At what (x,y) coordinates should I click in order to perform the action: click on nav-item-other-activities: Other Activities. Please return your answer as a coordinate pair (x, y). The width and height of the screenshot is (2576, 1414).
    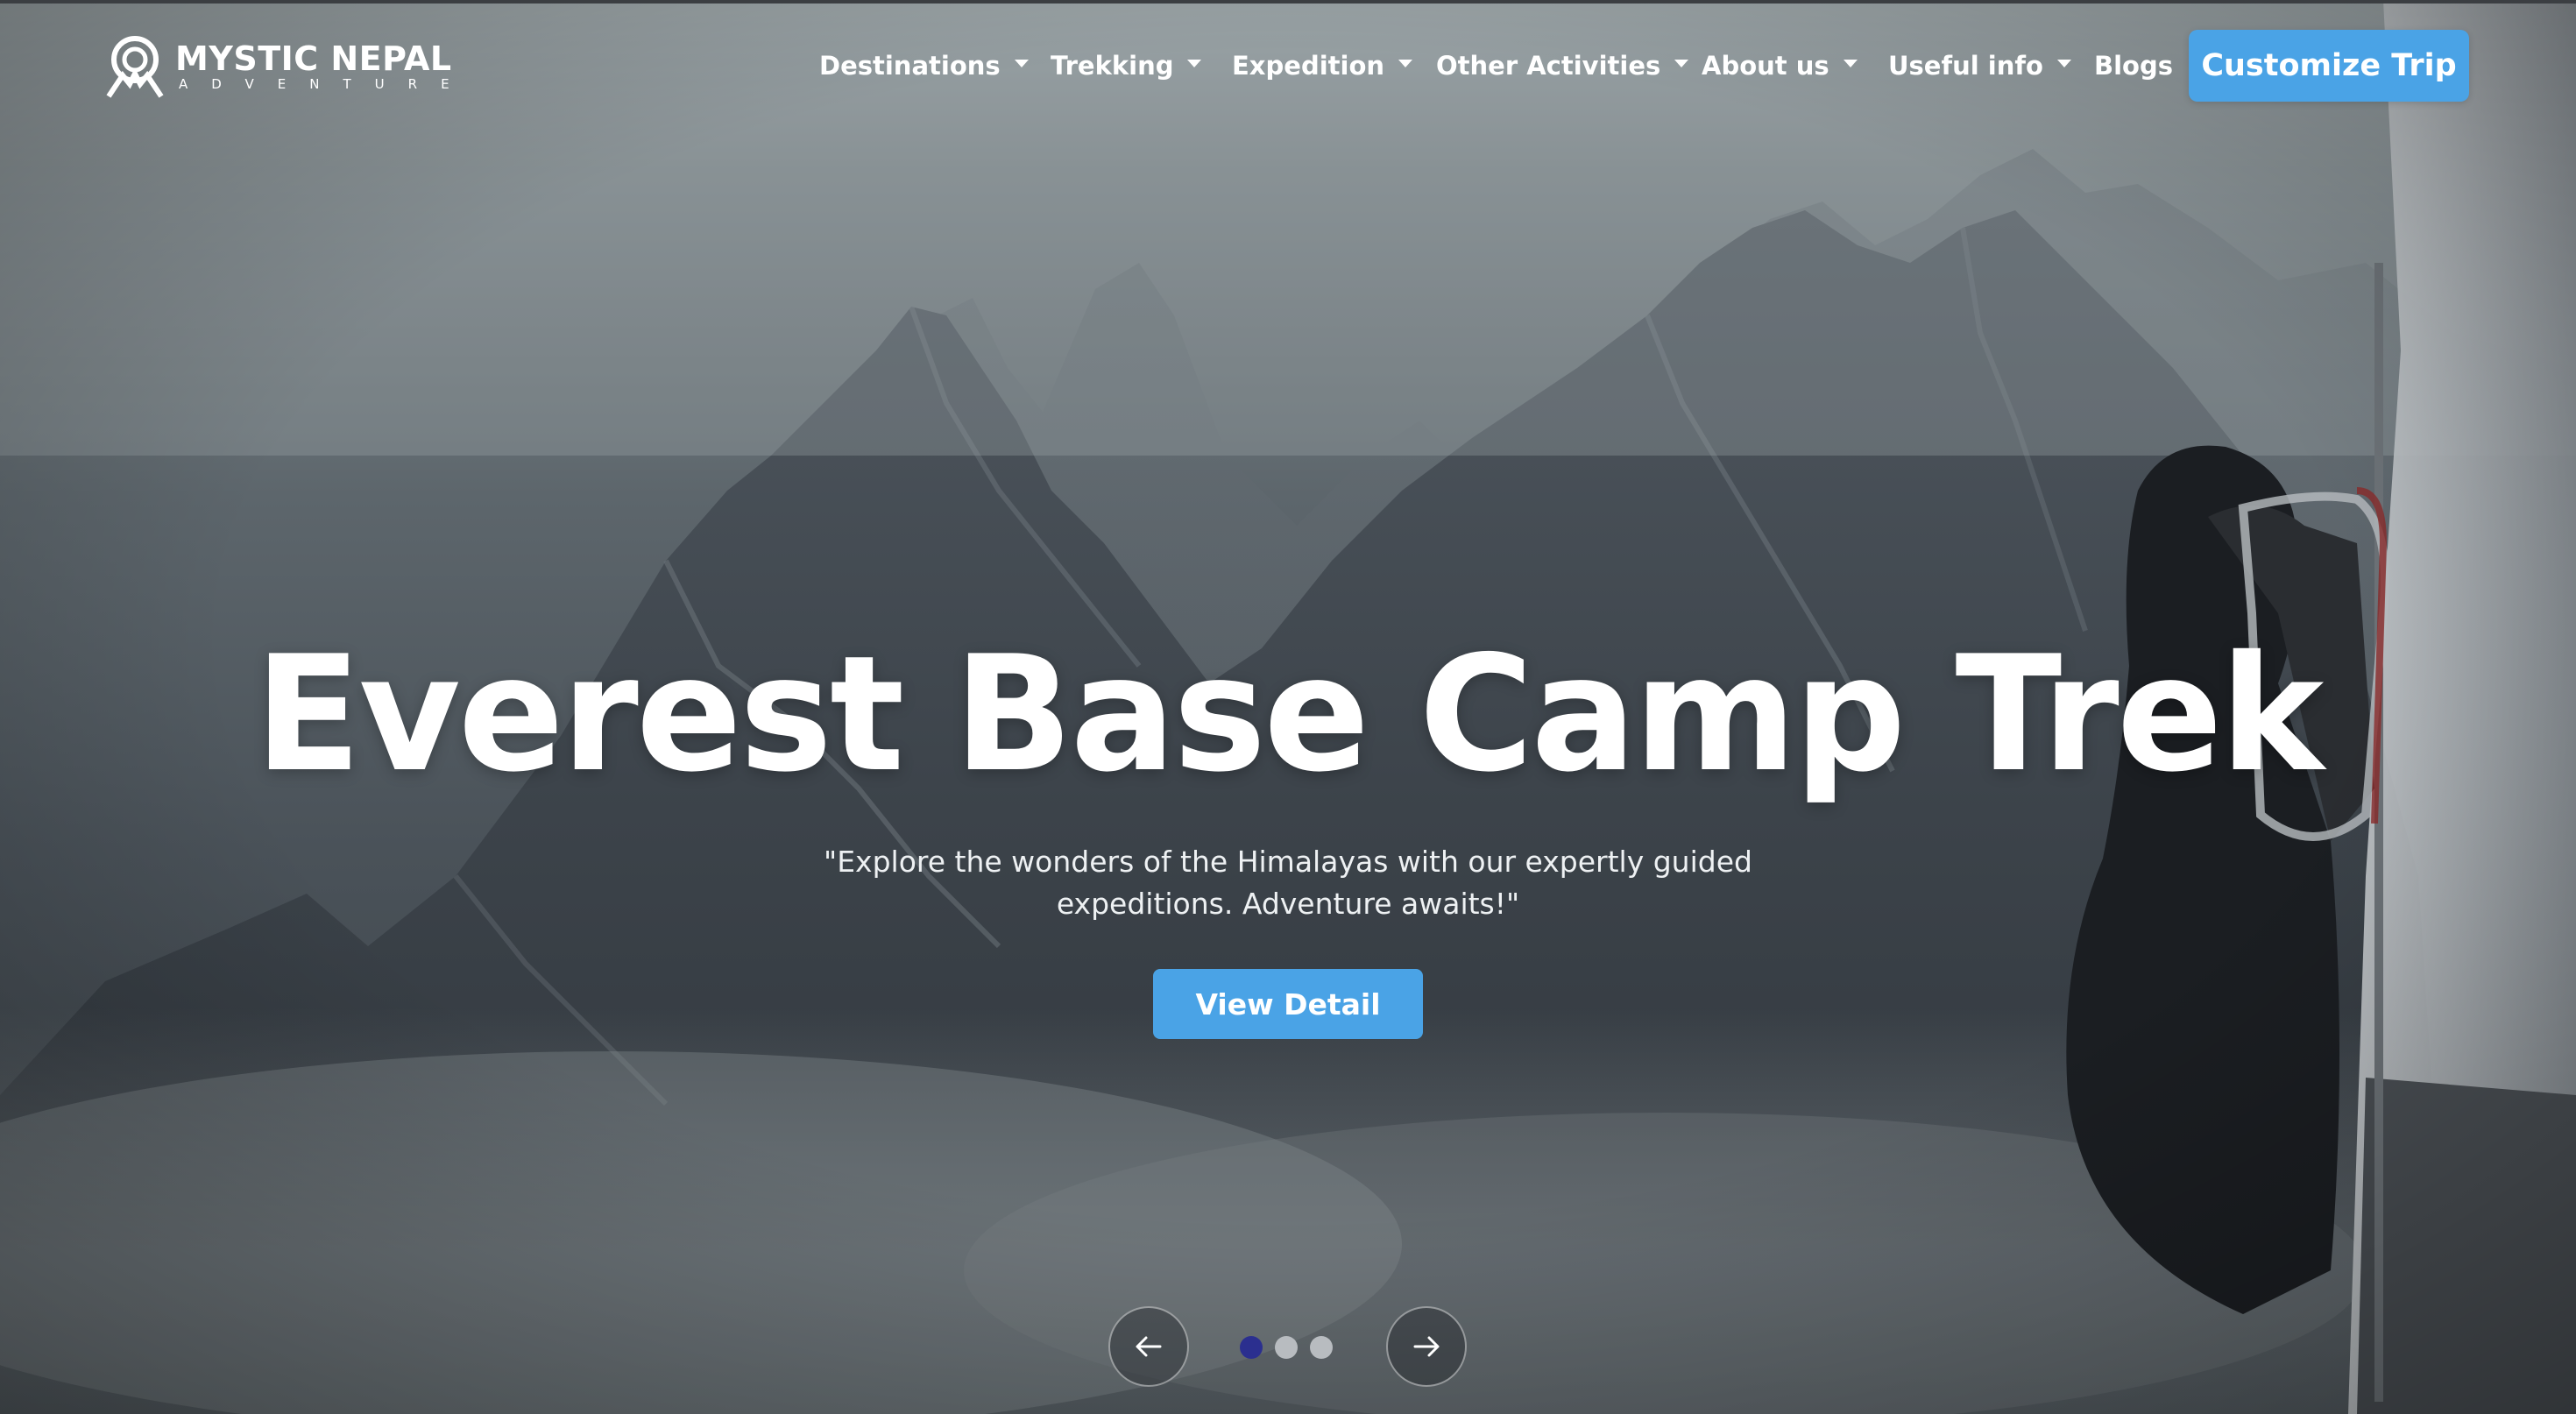
    Looking at the image, I should click on (1562, 65).